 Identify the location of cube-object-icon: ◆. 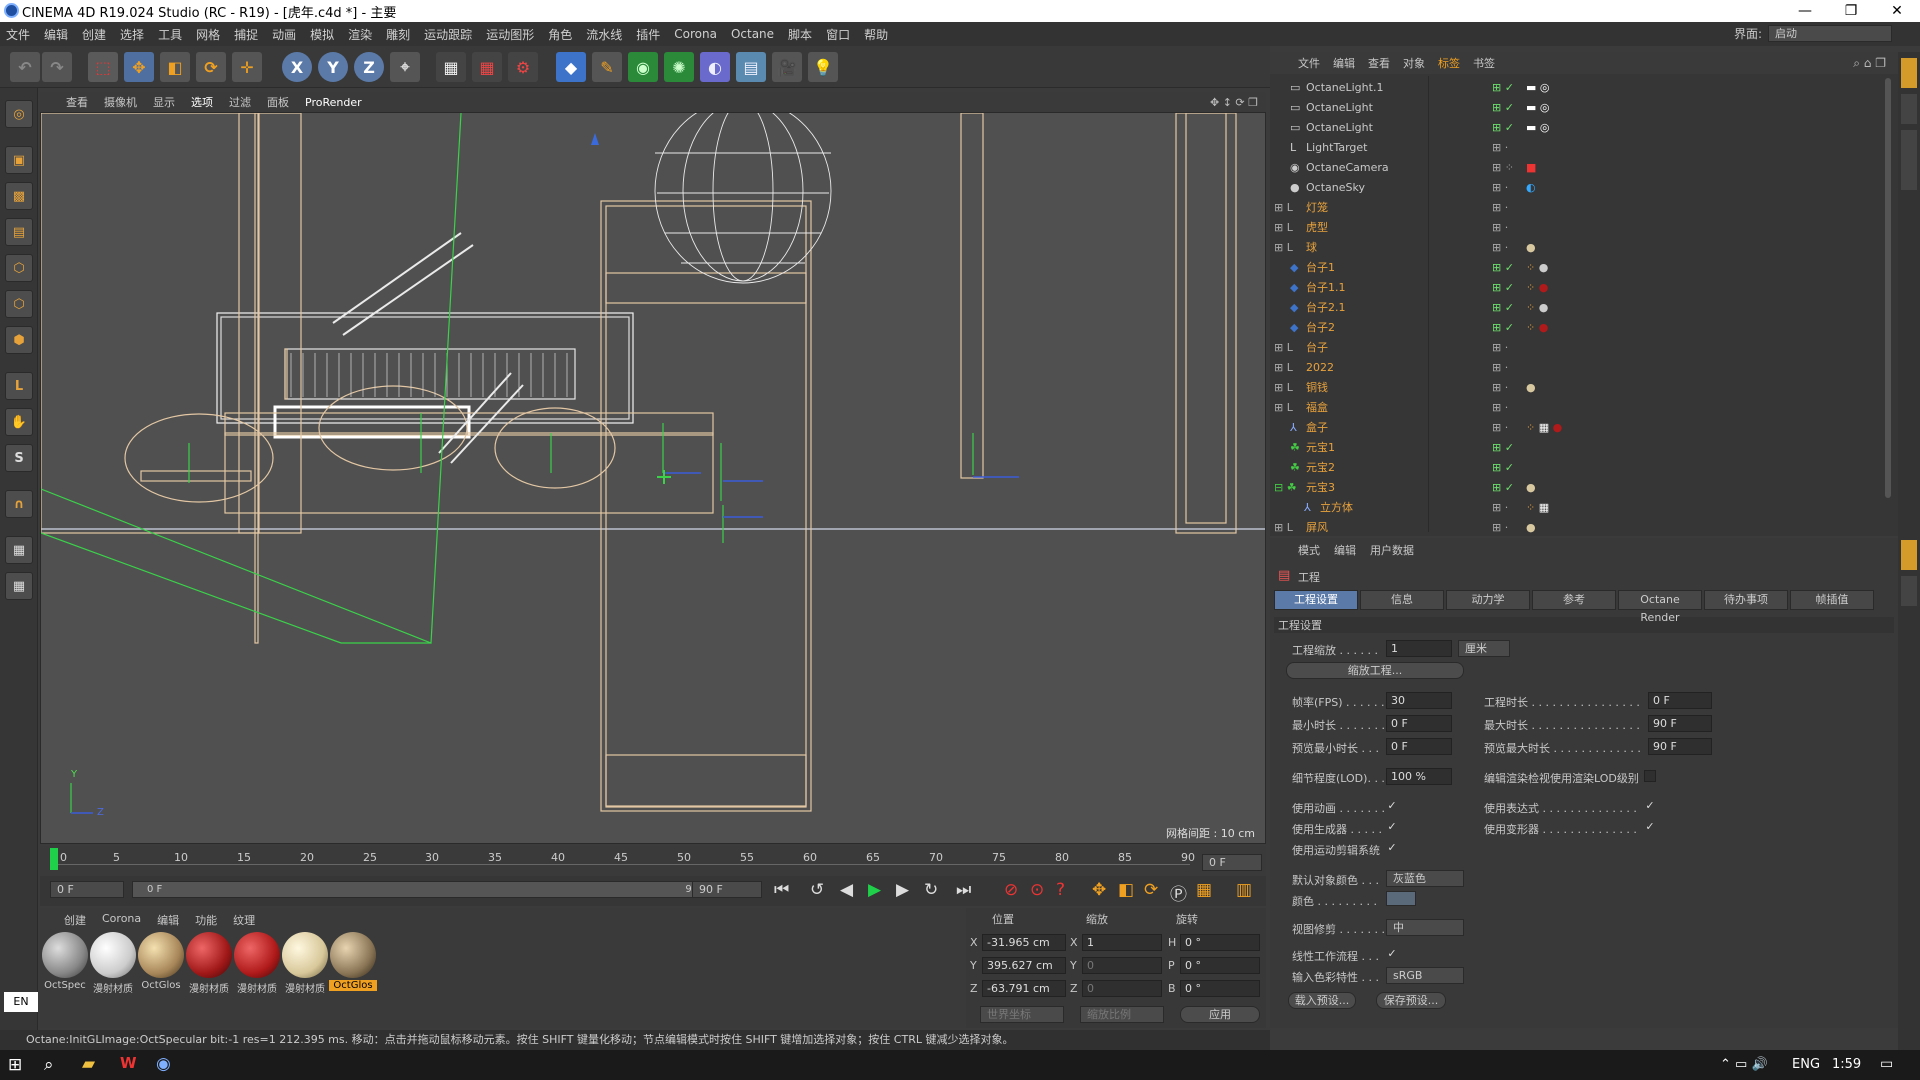
(571, 67).